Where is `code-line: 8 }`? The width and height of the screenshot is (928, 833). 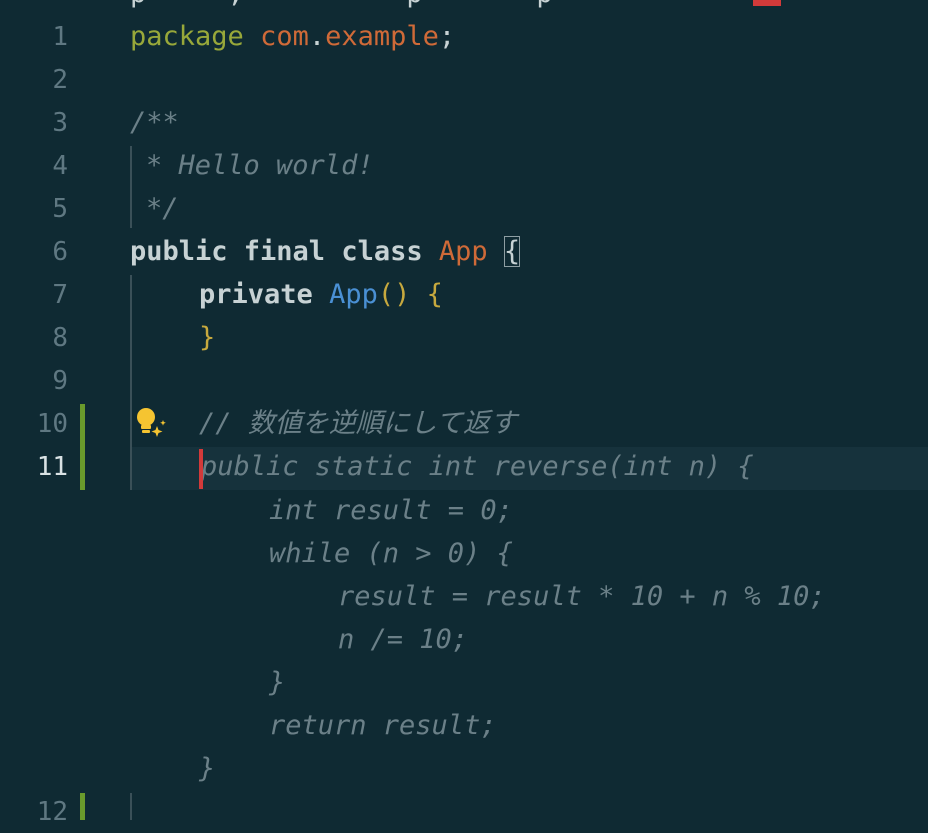
code-line: 8 } is located at coordinates (464, 337).